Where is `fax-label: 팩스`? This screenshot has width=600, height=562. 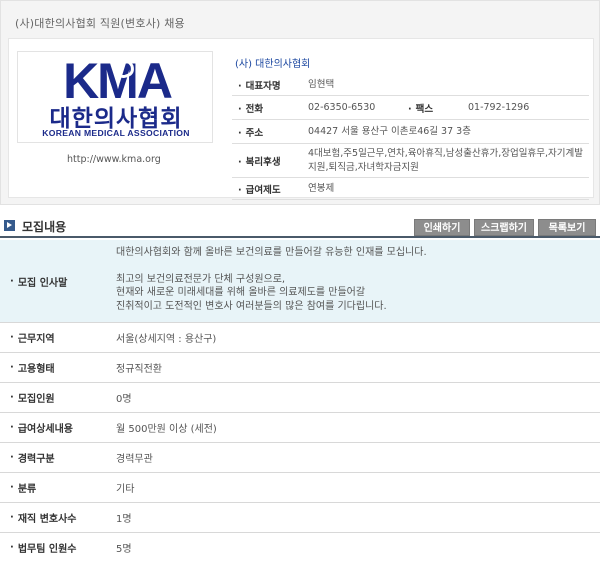
fax-label: 팩스 is located at coordinates (438, 108).